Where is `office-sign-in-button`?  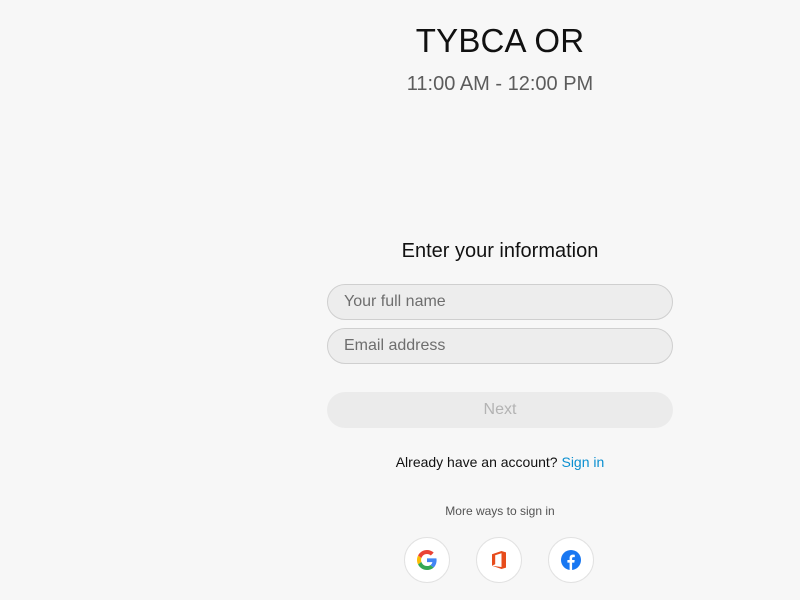
office-sign-in-button is located at coordinates (499, 560).